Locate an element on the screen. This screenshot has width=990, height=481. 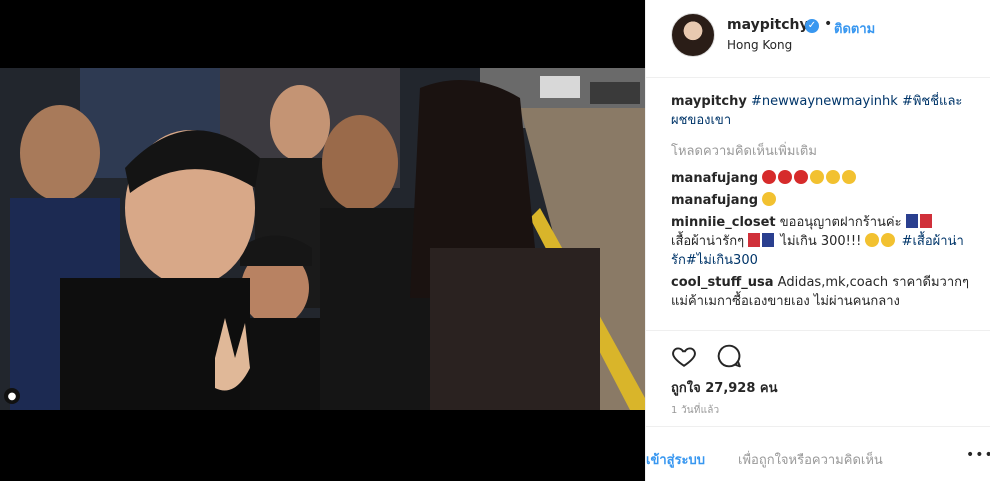
more-options-icon: ••• is located at coordinates (978, 455).